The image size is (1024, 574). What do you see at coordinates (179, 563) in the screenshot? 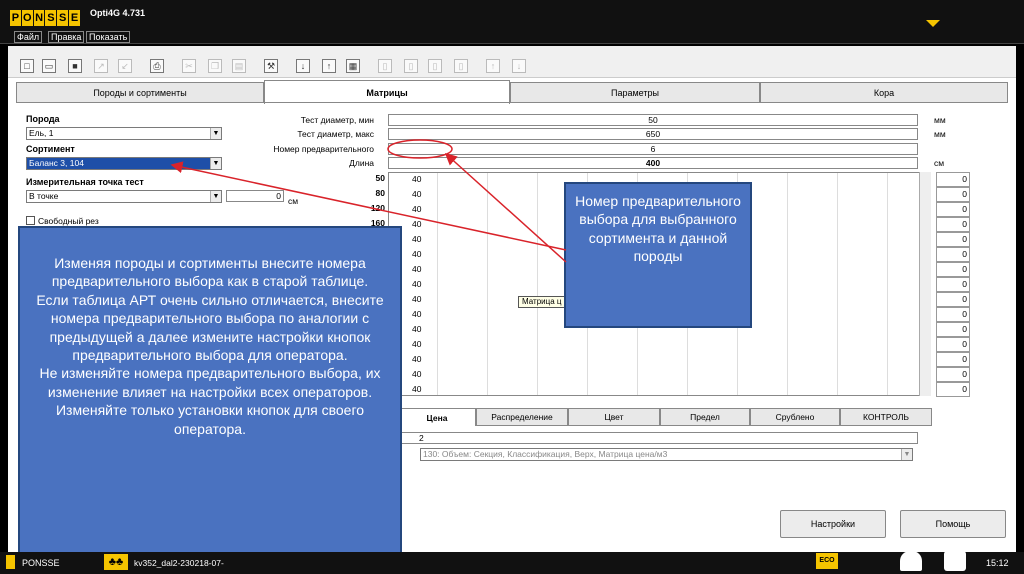
I see `status-filename: kv352_dal2-230218-07-` at bounding box center [179, 563].